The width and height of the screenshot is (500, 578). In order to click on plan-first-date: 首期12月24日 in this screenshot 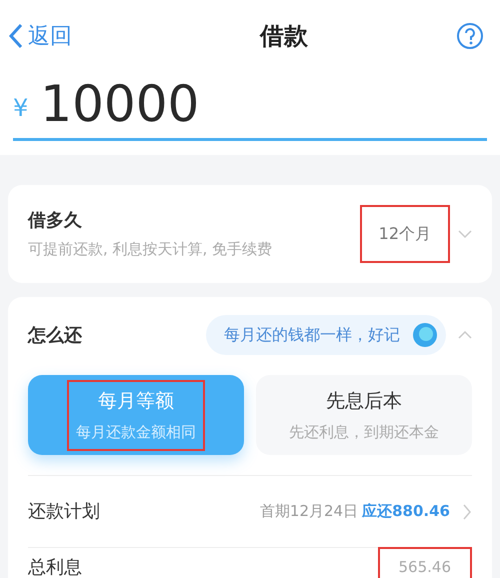, I will do `click(309, 511)`.